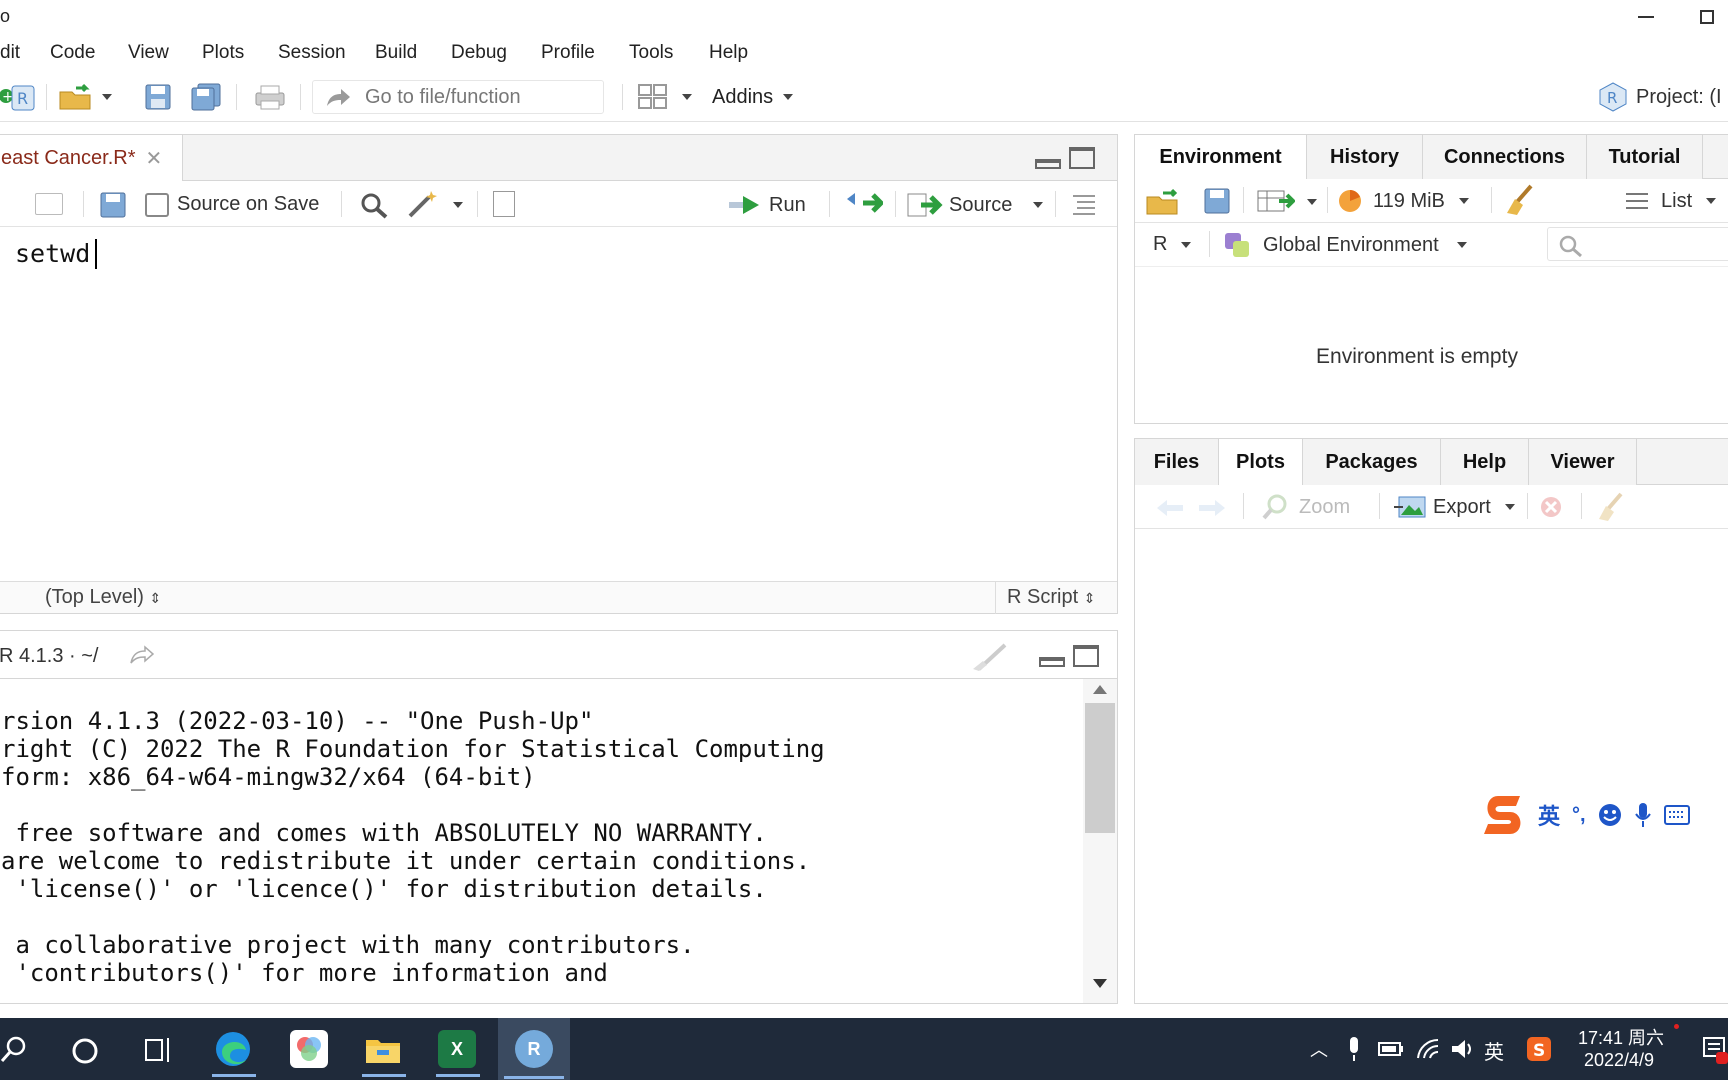  What do you see at coordinates (1645, 157) in the screenshot?
I see `tab-tutorial: Tutorial` at bounding box center [1645, 157].